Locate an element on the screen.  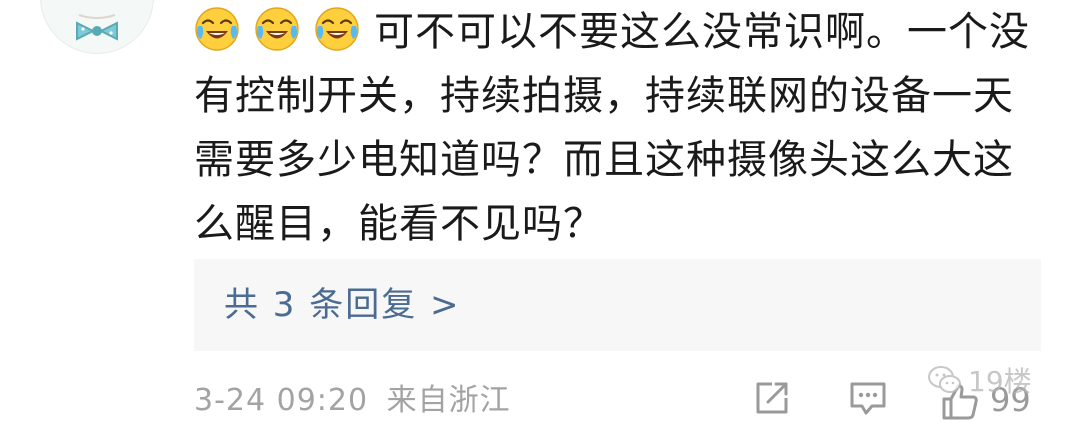
share-icon is located at coordinates (772, 398).